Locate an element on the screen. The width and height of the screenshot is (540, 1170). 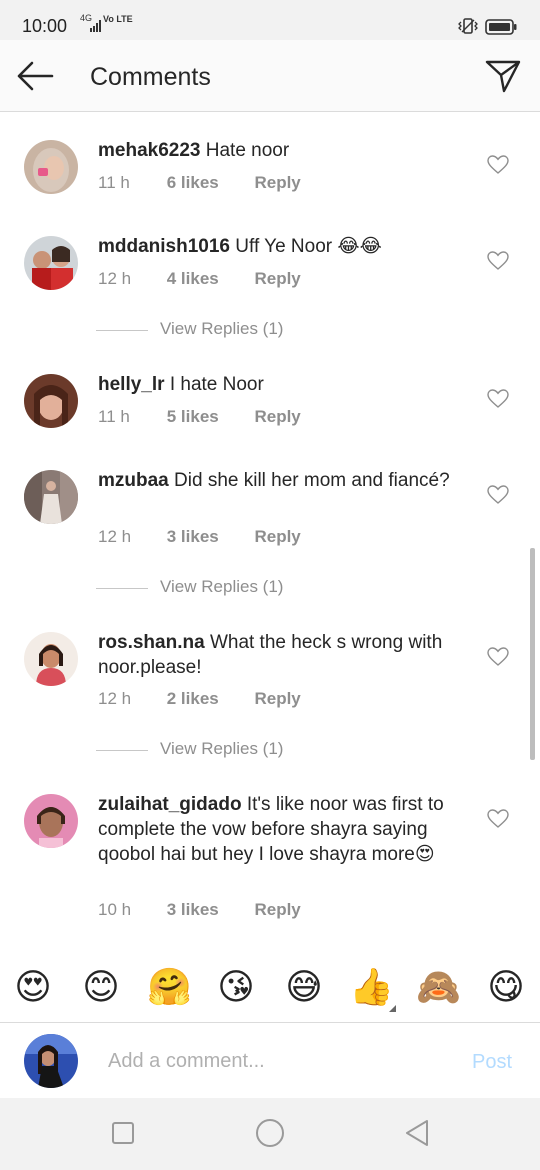
signal-icon is located at coordinates (95, 26).